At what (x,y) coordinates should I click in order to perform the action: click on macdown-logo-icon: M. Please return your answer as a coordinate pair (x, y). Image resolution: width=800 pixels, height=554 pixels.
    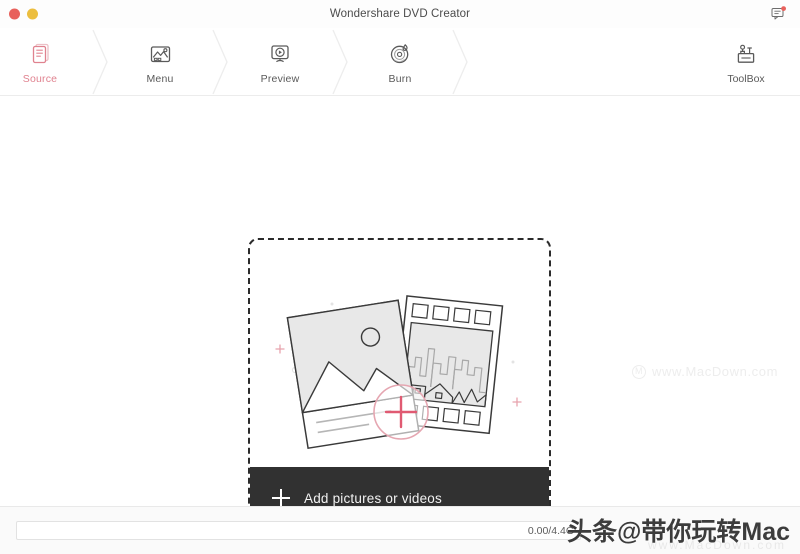
    Looking at the image, I should click on (639, 371).